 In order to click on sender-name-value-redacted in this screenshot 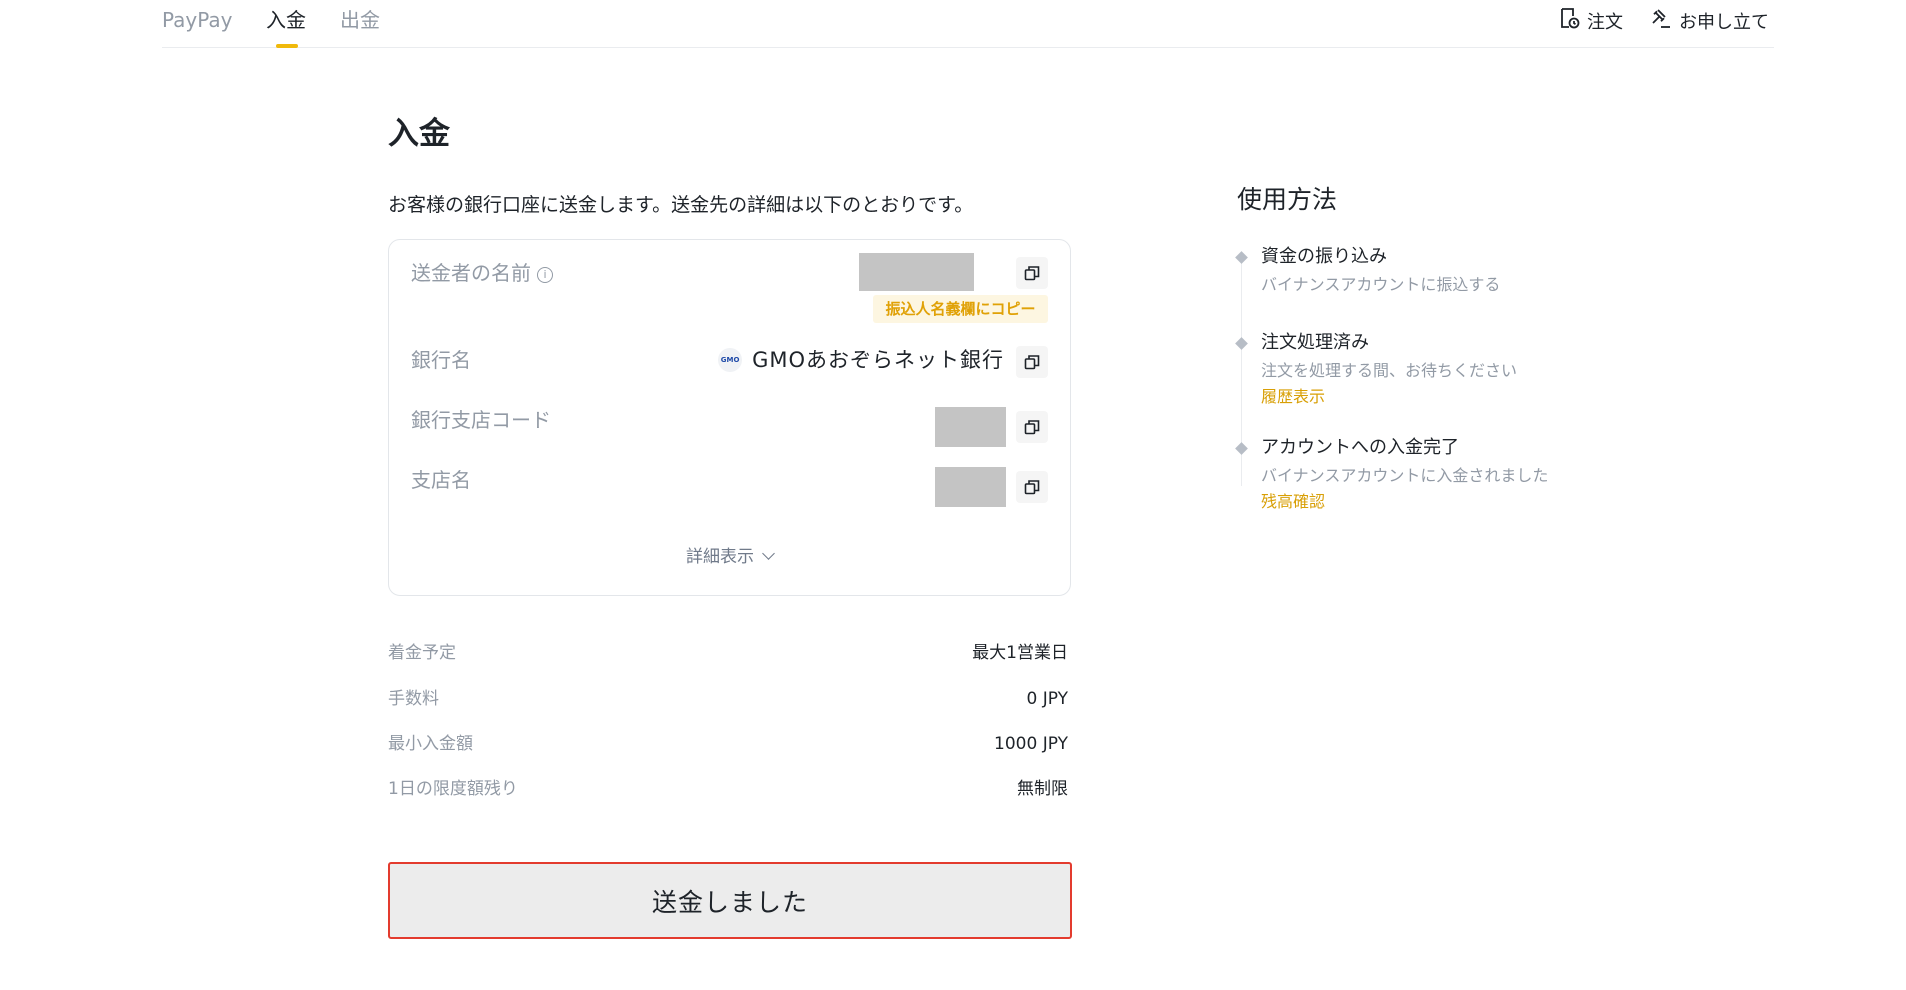, I will do `click(916, 272)`.